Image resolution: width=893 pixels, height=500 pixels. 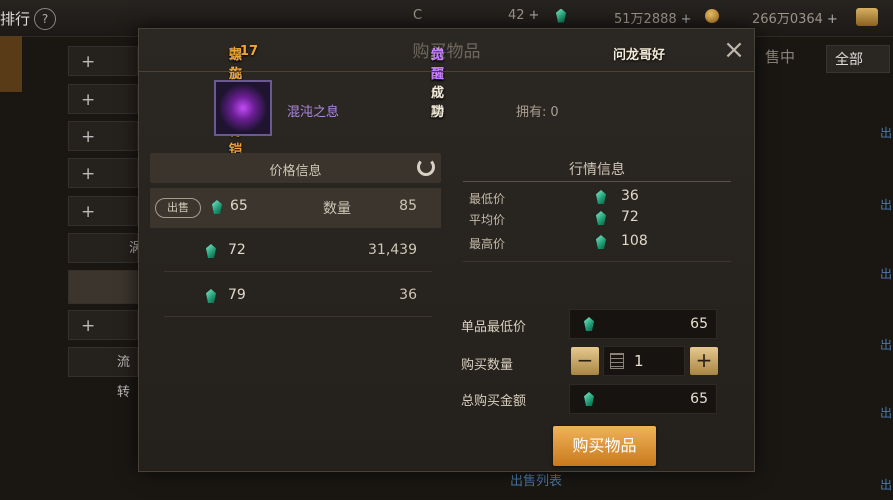 What do you see at coordinates (446, 71) in the screenshot?
I see `header-divider` at bounding box center [446, 71].